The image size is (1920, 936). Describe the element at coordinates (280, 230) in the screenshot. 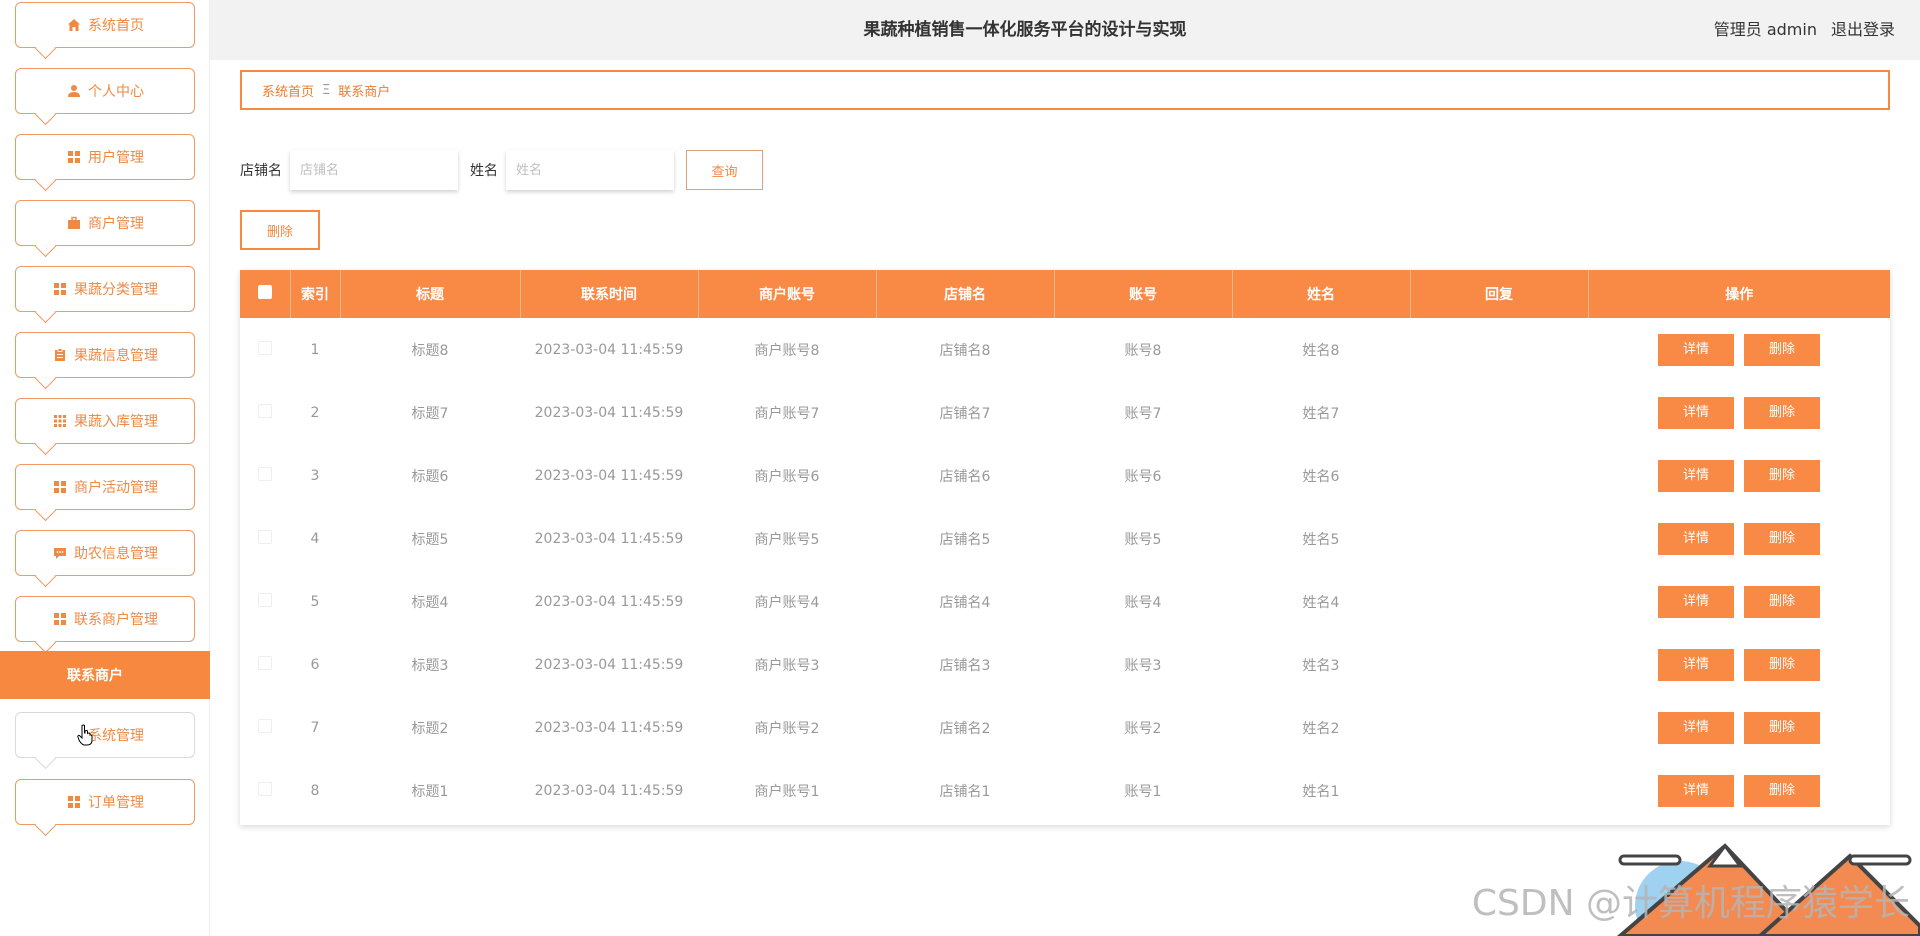

I see `bulk-delete-button: 删除` at that location.